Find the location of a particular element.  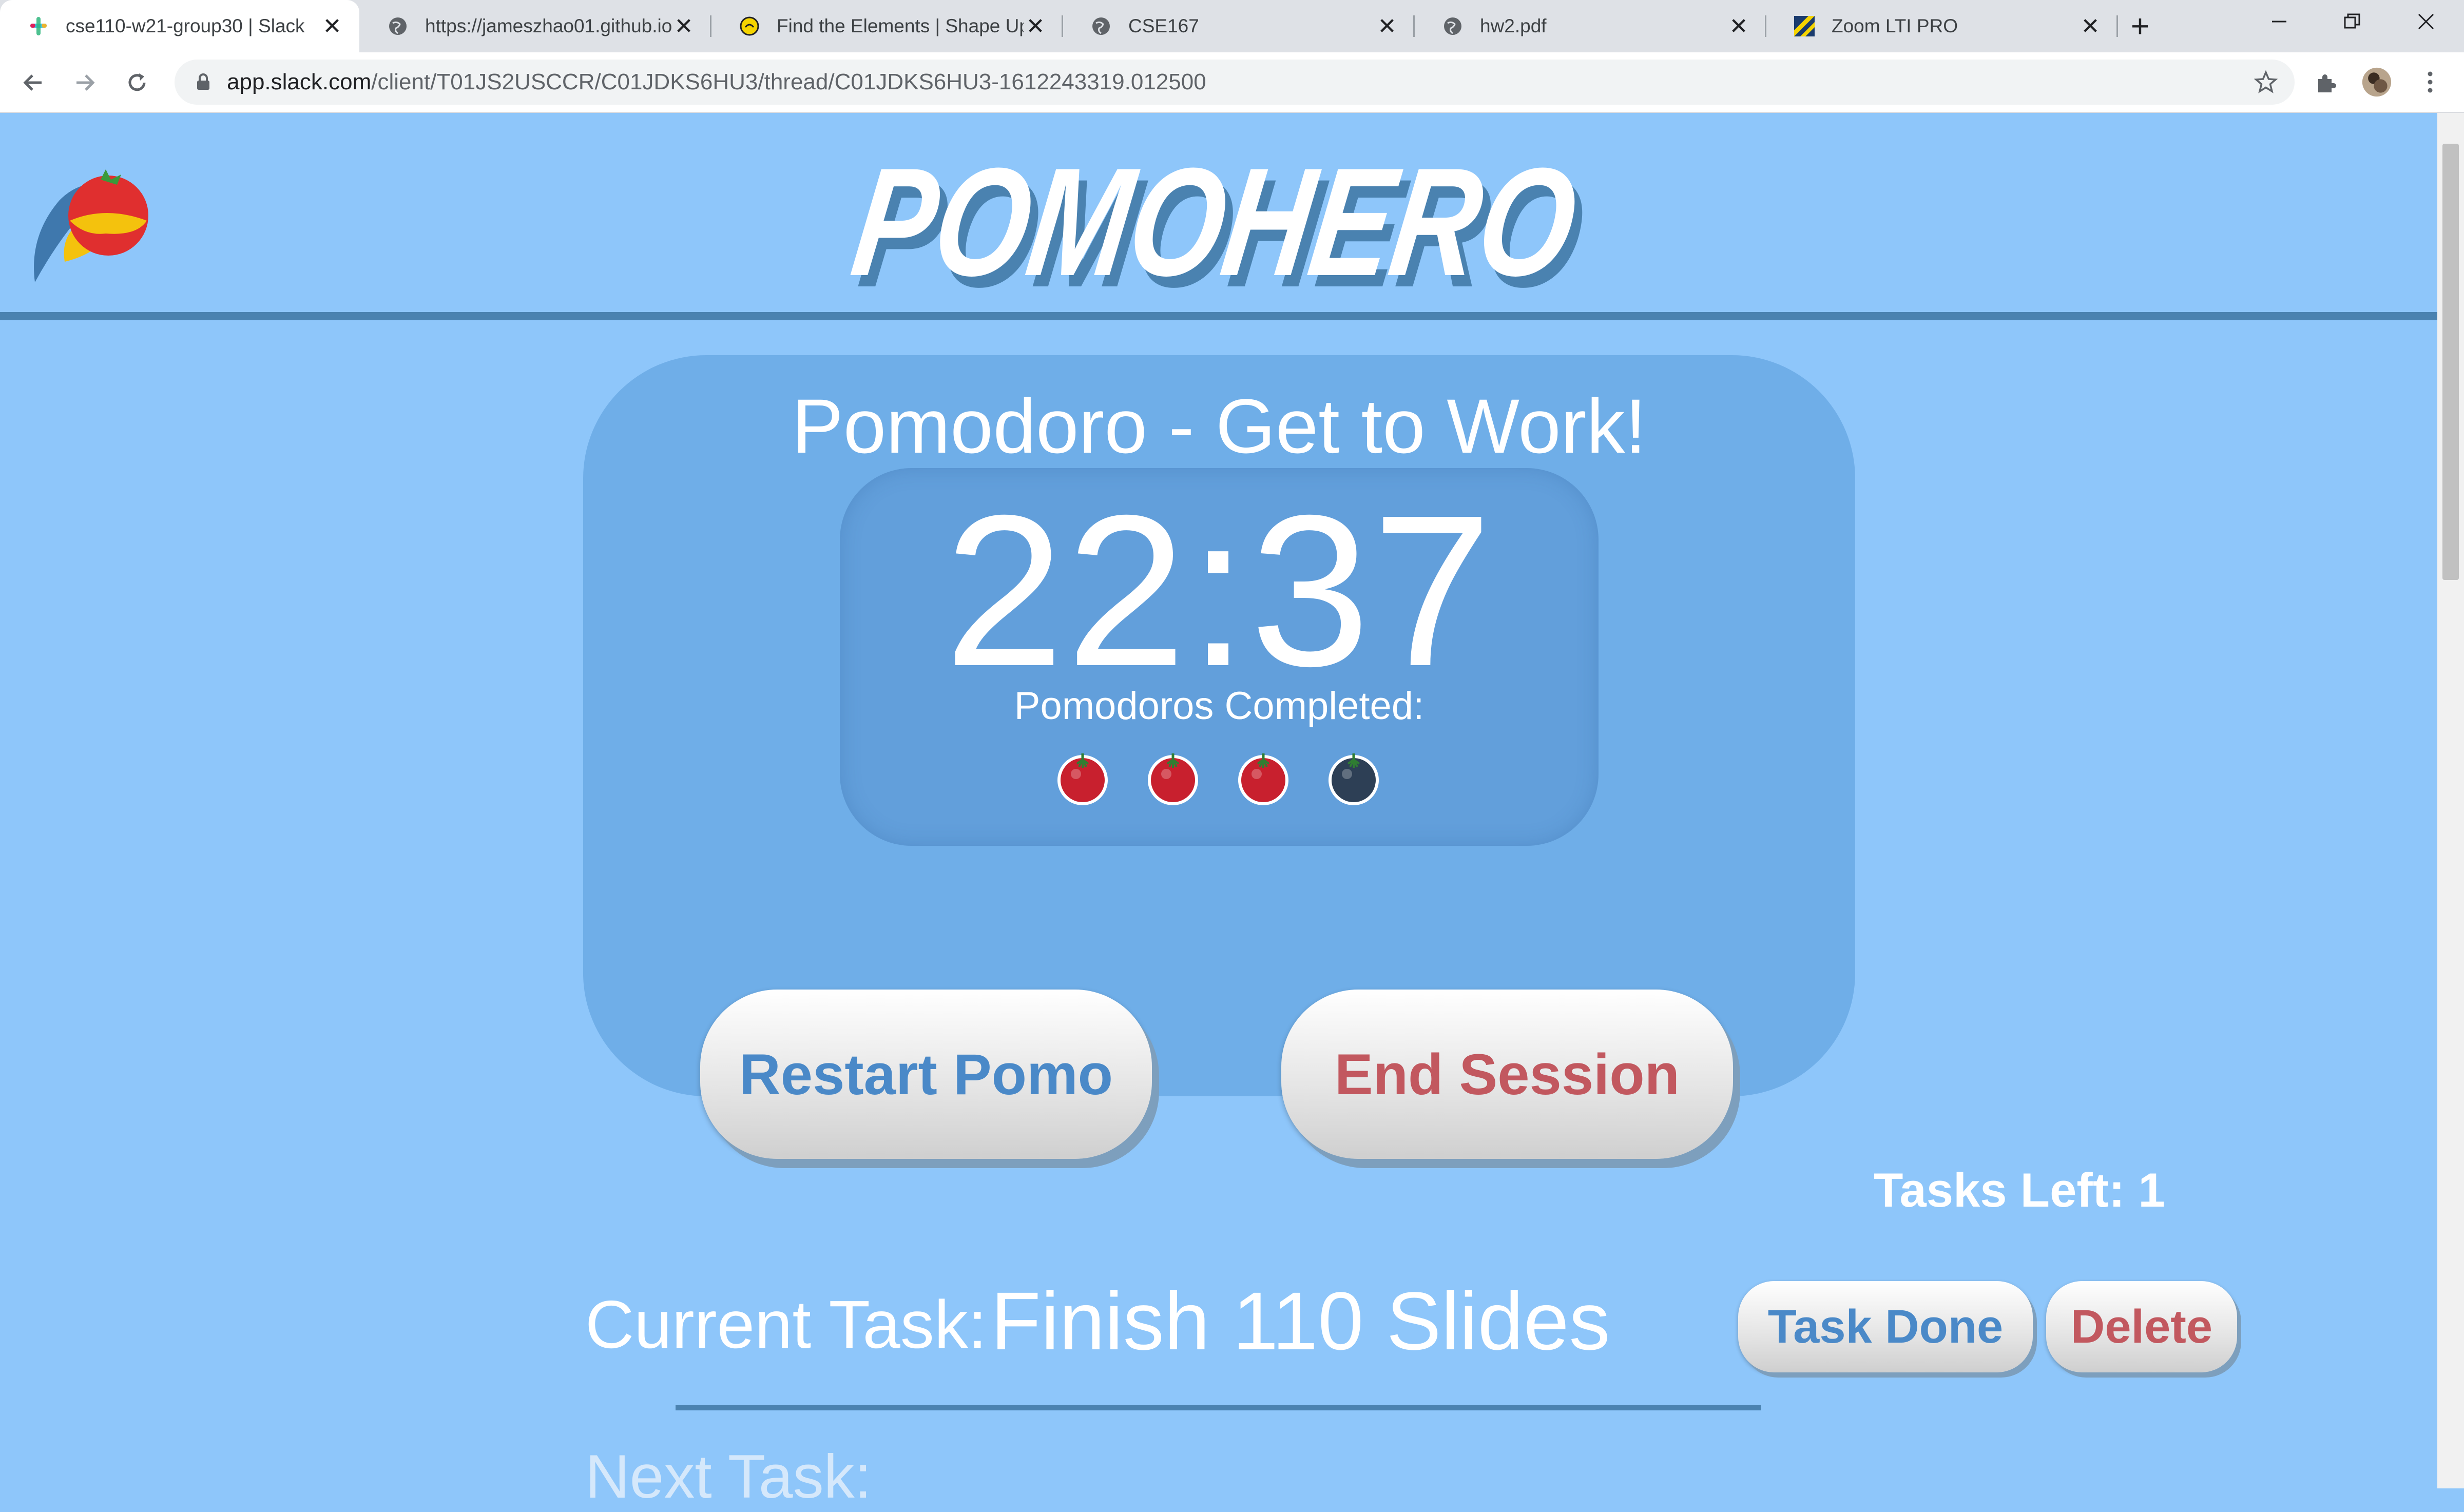

end-session-button: End Session is located at coordinates (1507, 1074).